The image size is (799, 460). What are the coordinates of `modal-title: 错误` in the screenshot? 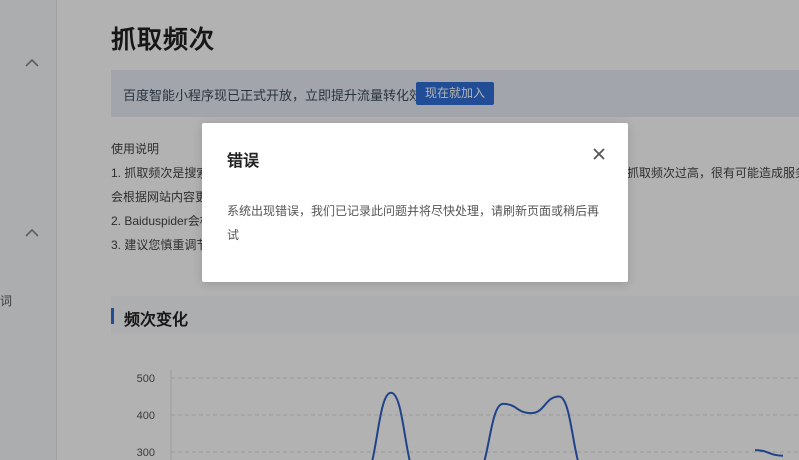 It's located at (243, 161).